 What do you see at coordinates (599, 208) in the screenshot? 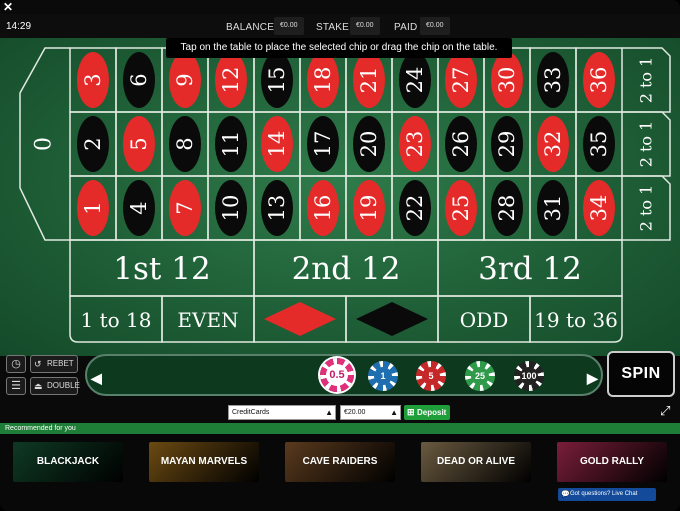
I see `number-label-34: 34` at bounding box center [599, 208].